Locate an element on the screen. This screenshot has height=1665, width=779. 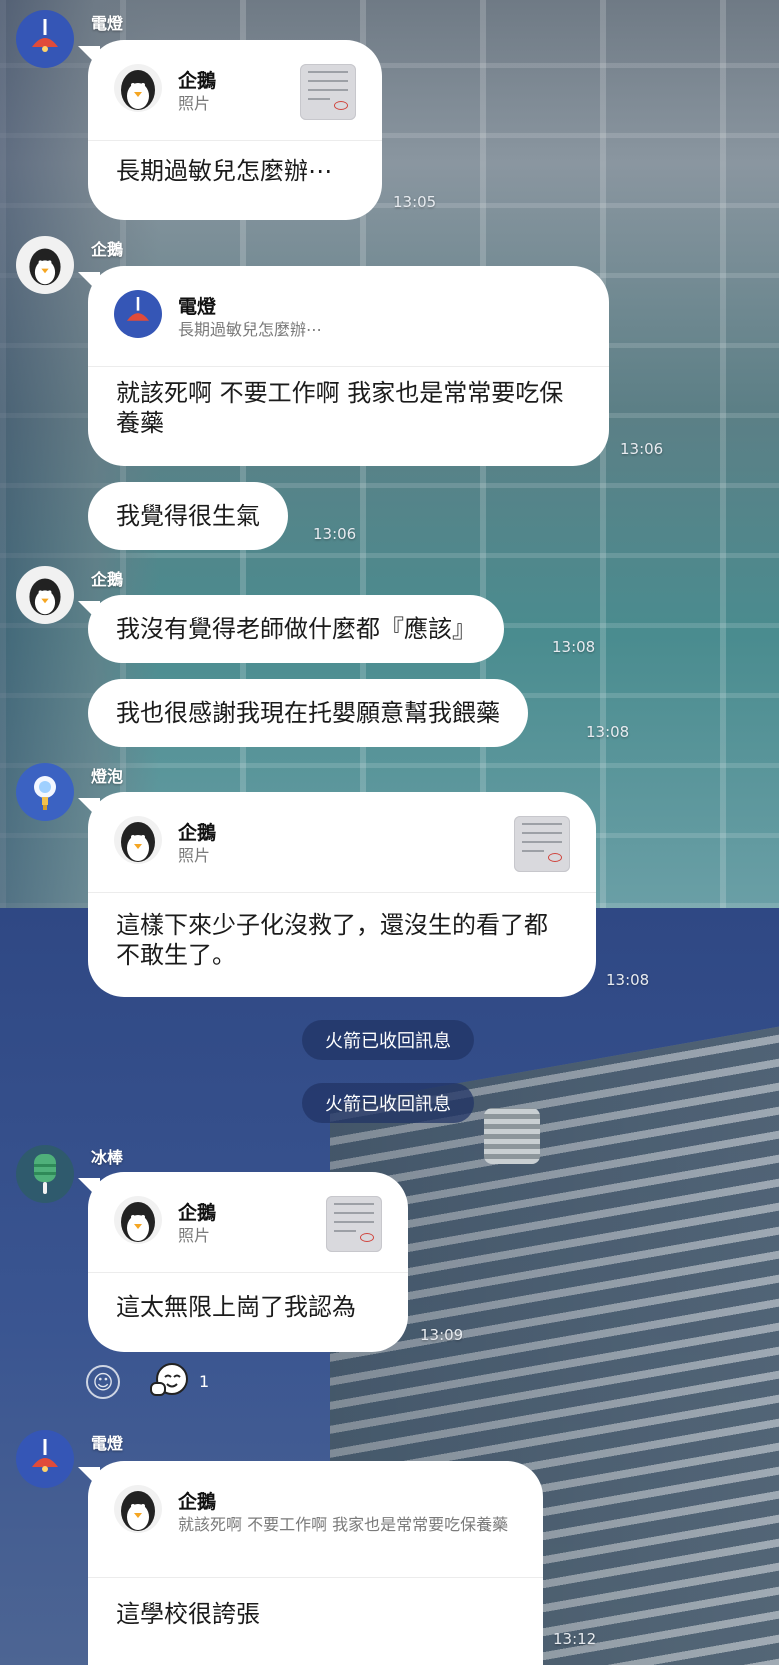
reaction-count: 1 is located at coordinates (204, 1381).